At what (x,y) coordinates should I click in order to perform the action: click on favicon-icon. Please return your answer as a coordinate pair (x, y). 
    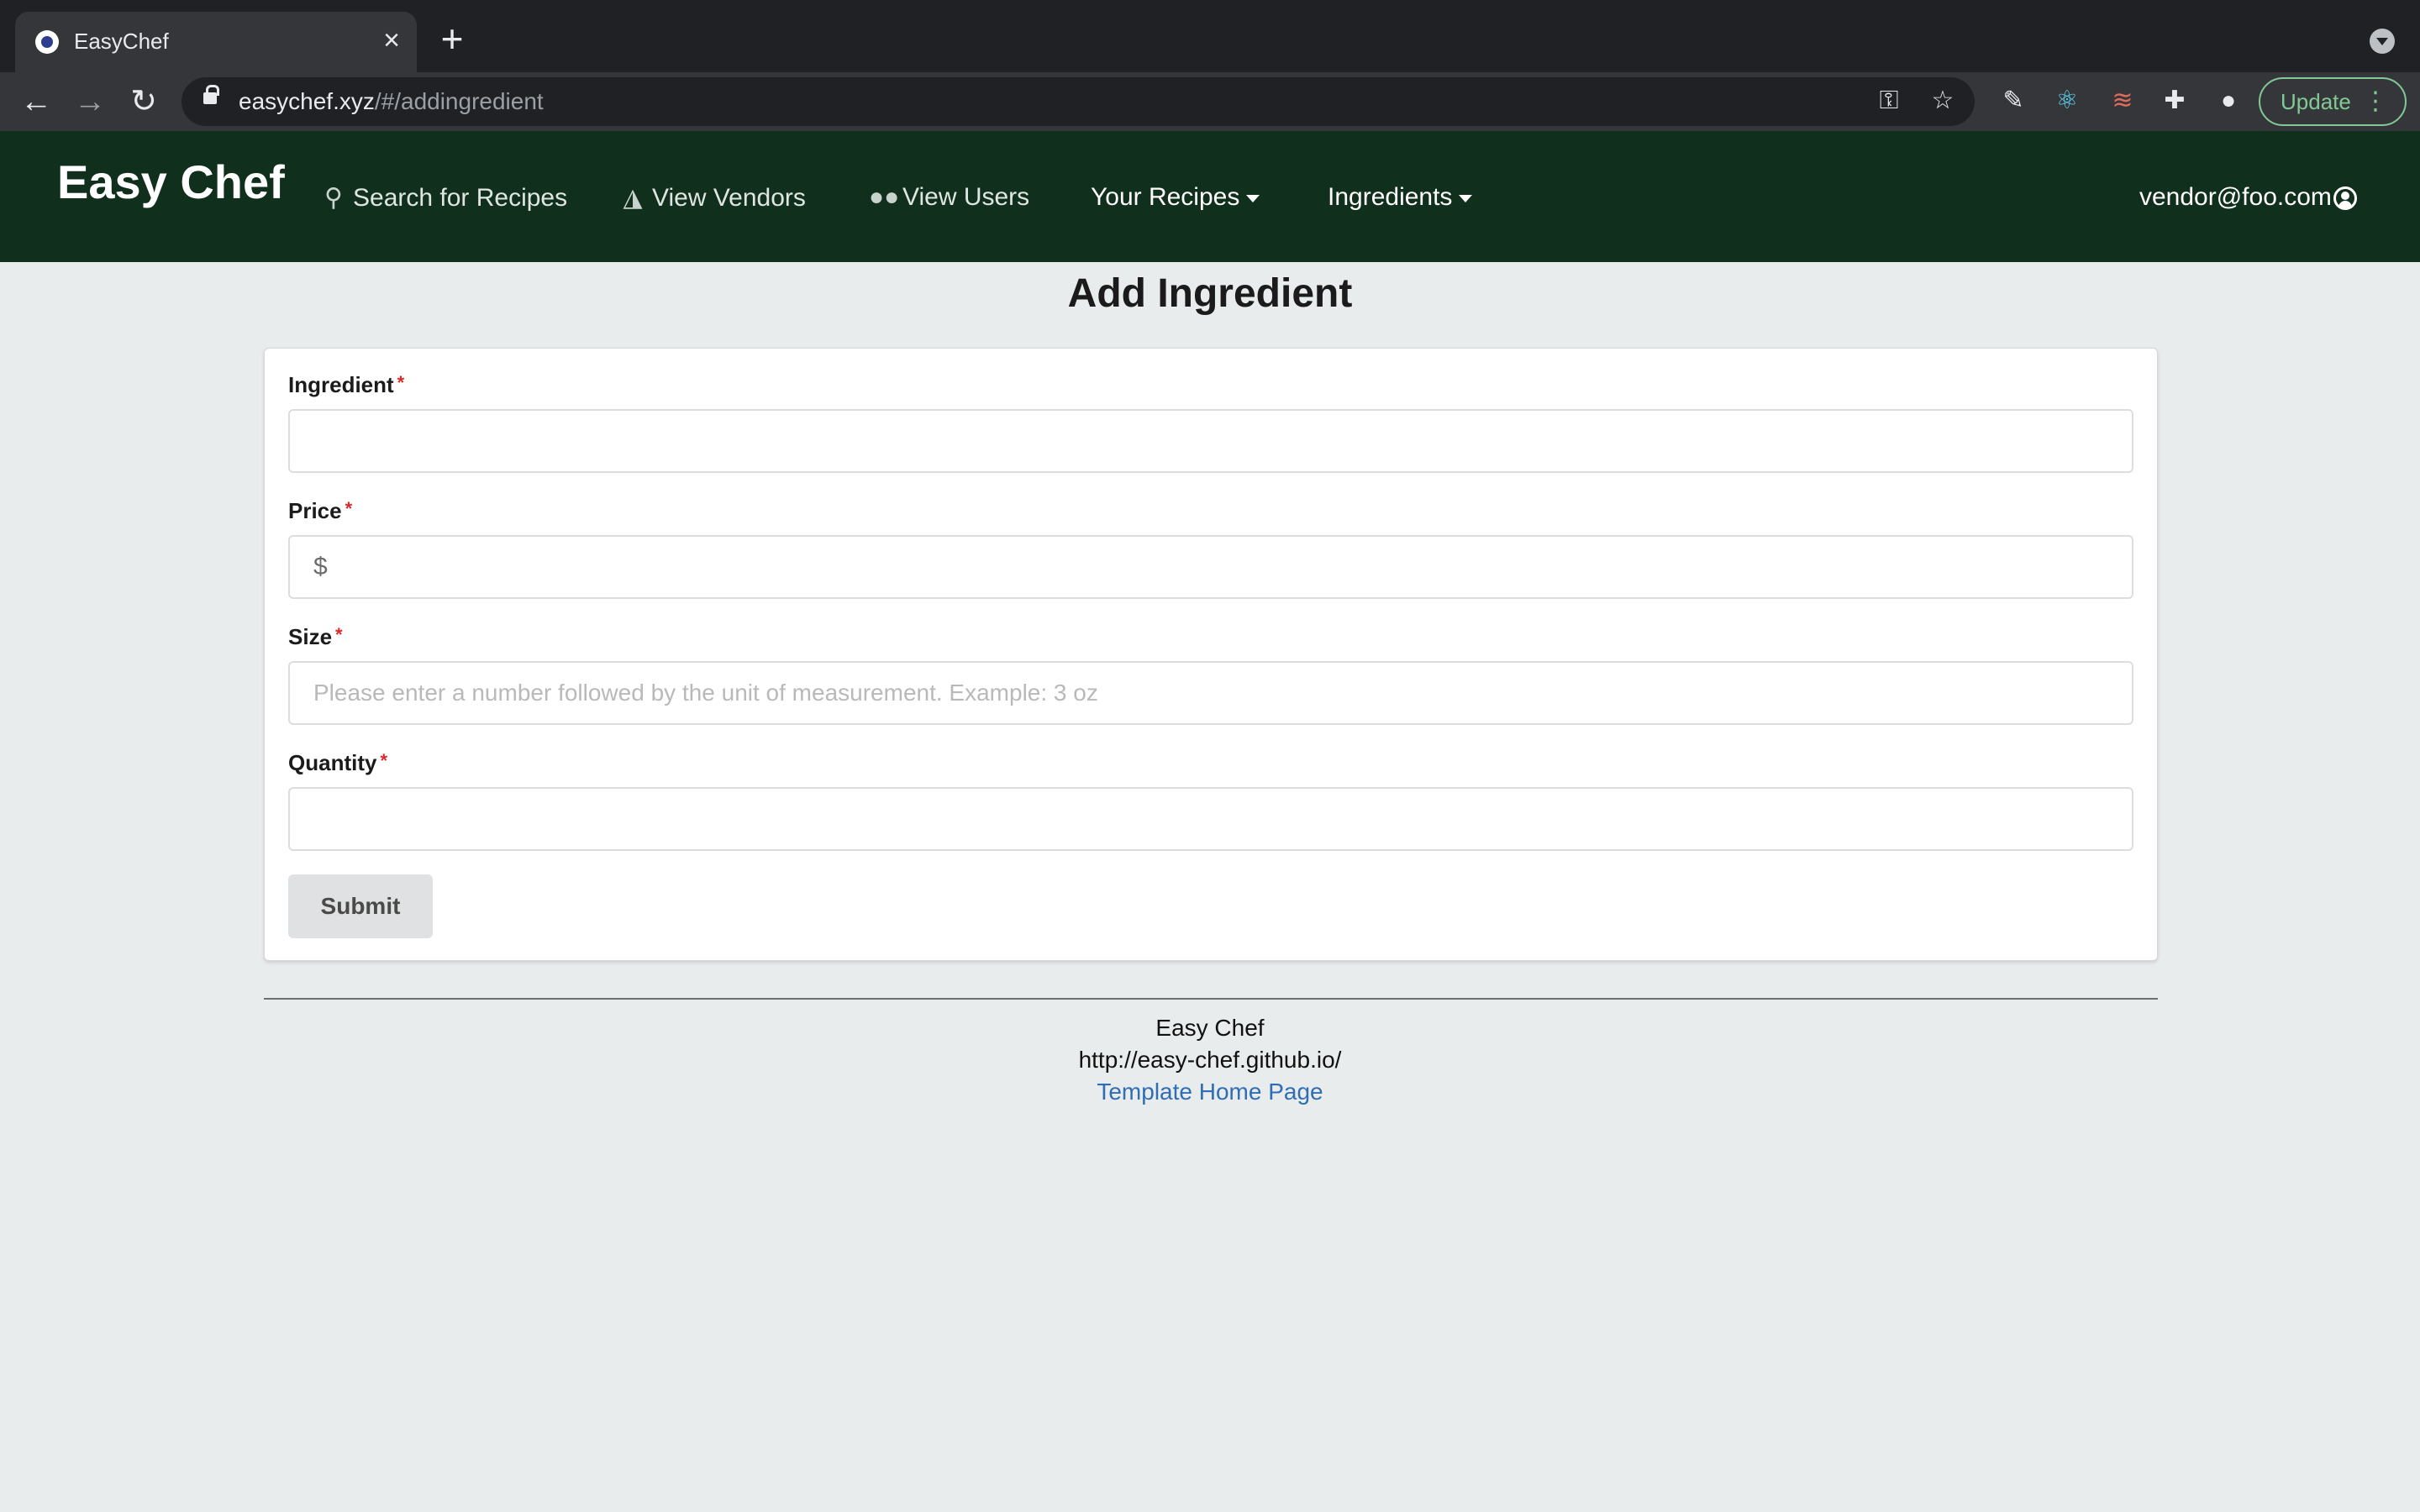
    Looking at the image, I should click on (47, 42).